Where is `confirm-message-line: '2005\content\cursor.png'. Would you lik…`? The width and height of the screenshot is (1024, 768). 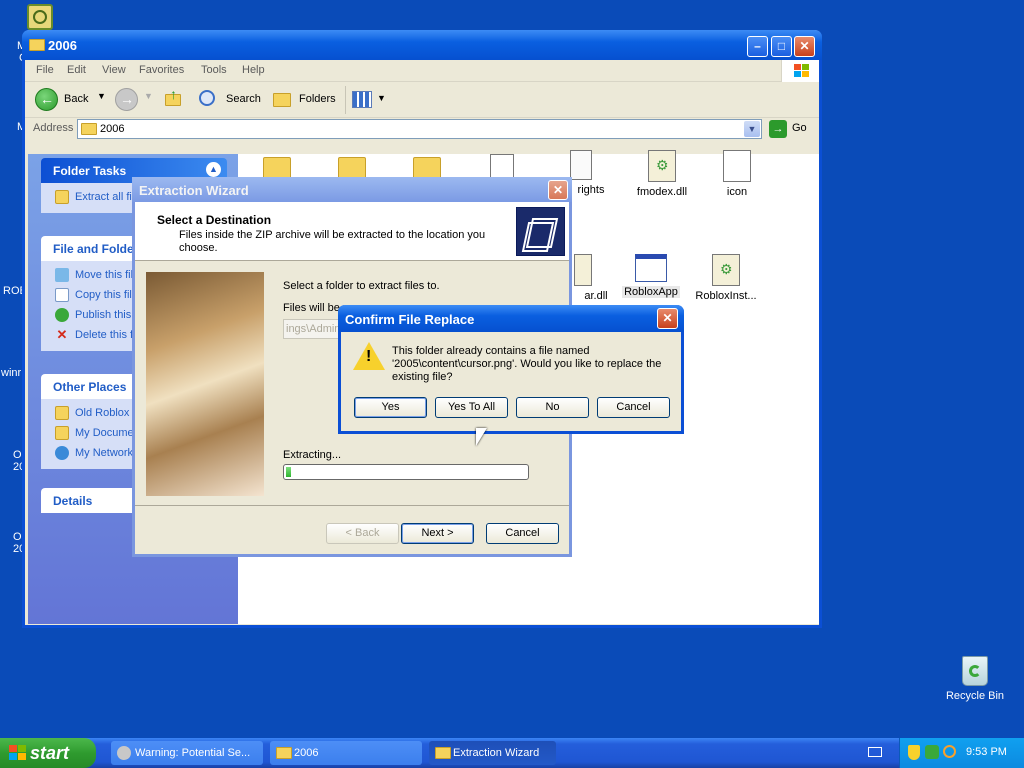 confirm-message-line: '2005\content\cursor.png'. Would you lik… is located at coordinates (527, 364).